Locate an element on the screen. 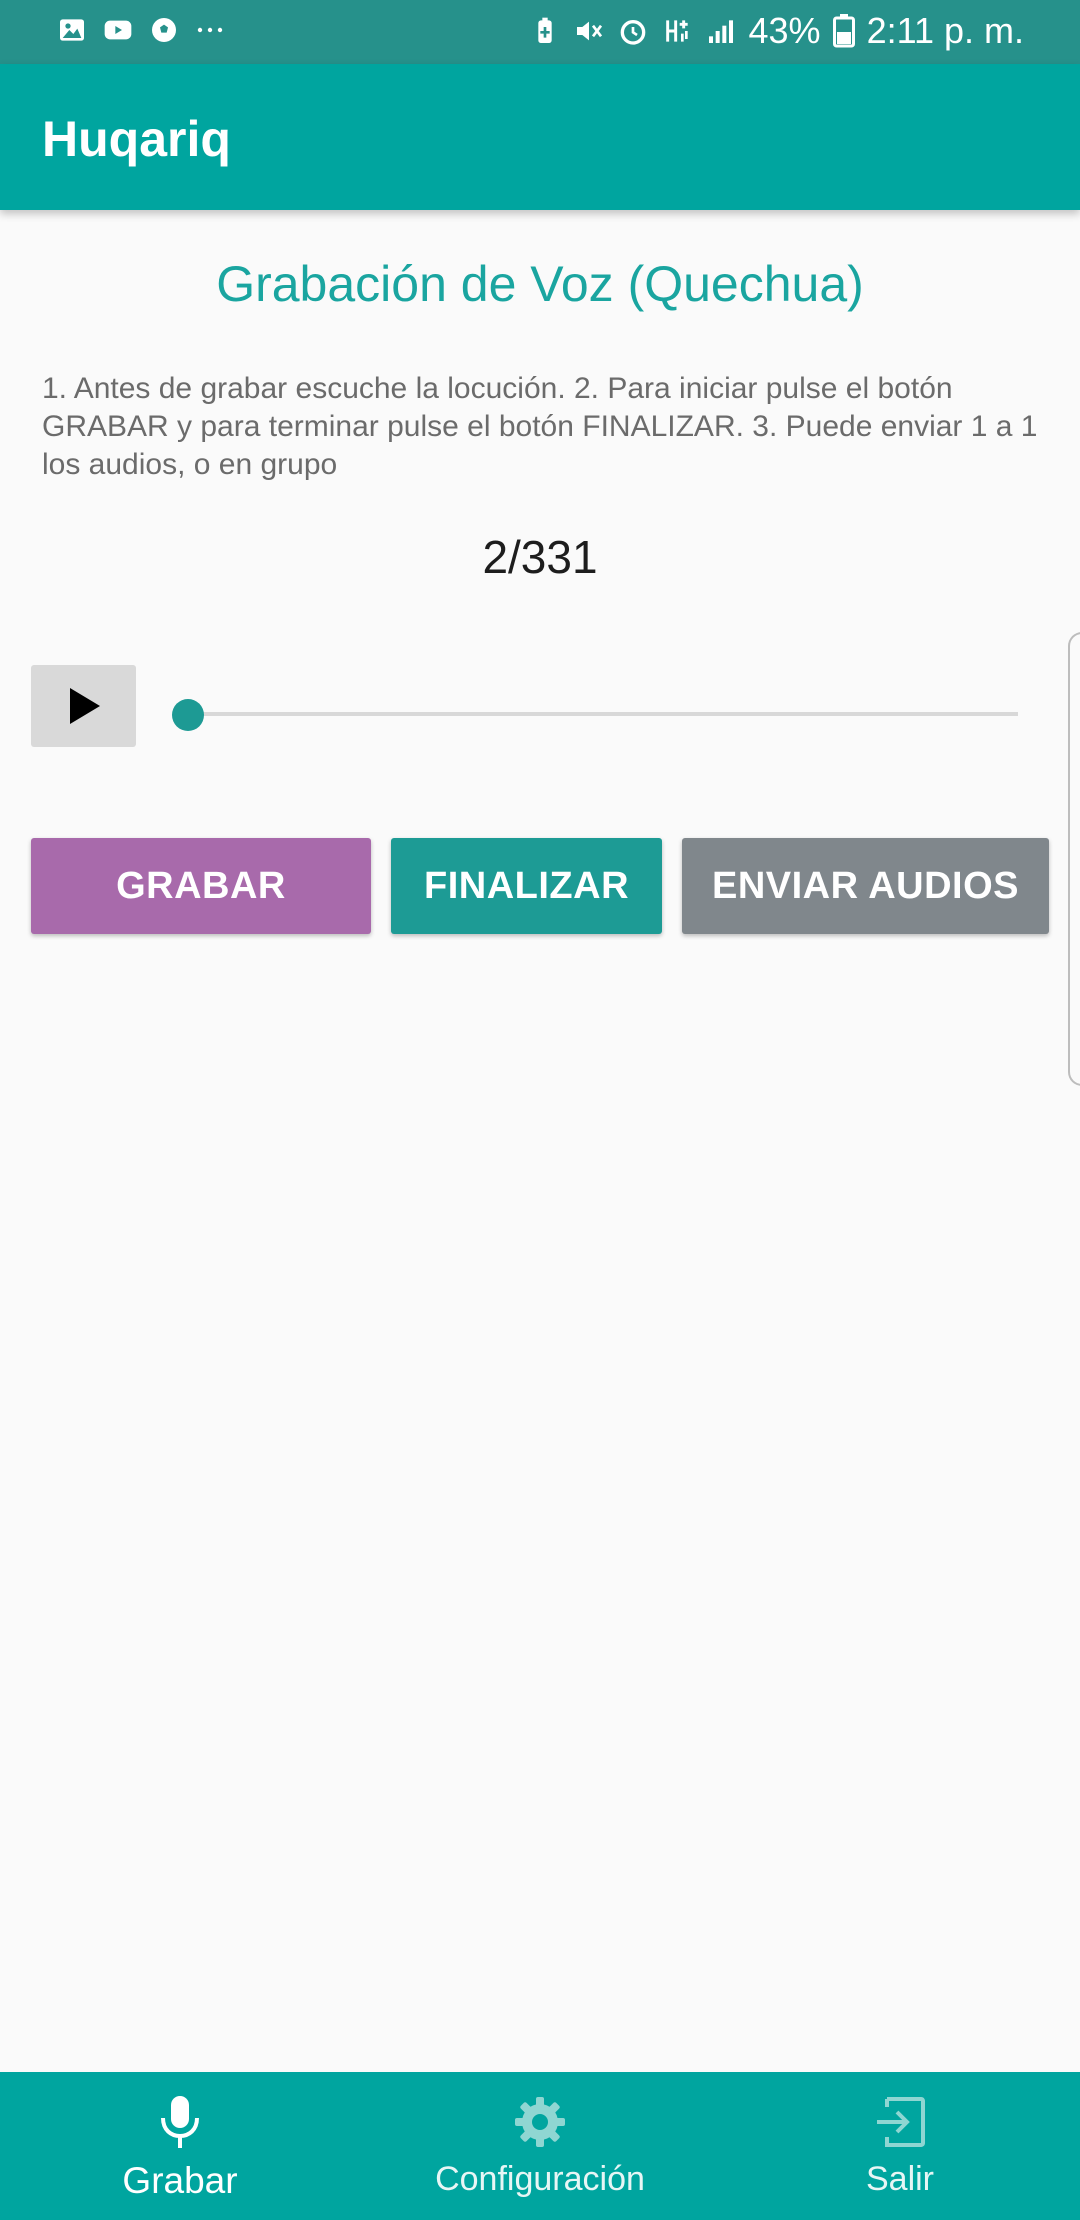 The width and height of the screenshot is (1080, 2220). nav-item-record: Grabar is located at coordinates (180, 2146).